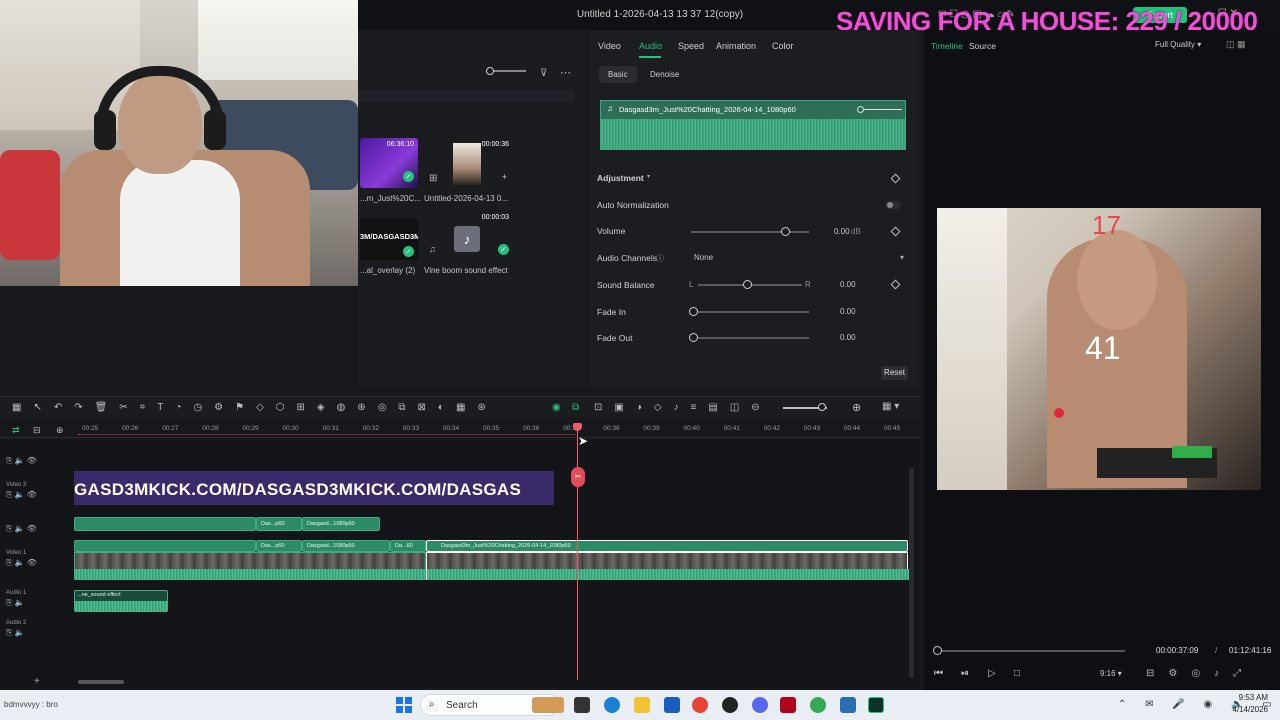 The width and height of the screenshot is (1280, 720). I want to click on timeline-tools: ⊡▣◑◇♪≡▤◫⊖, so click(683, 407).